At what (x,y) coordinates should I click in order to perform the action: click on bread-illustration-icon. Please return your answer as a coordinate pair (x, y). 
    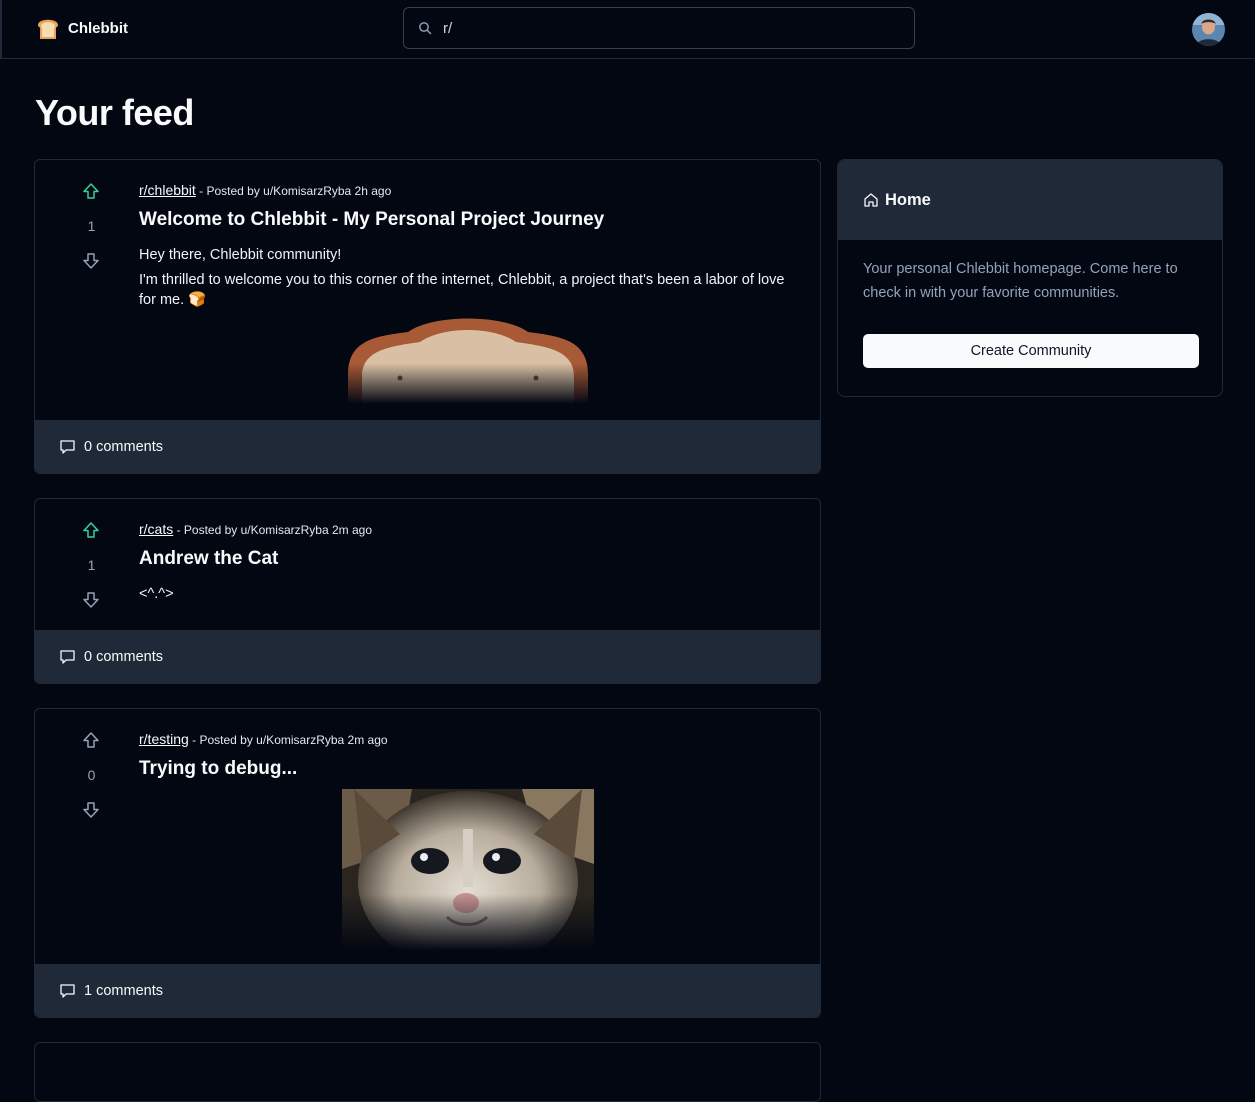
    Looking at the image, I should click on (468, 361).